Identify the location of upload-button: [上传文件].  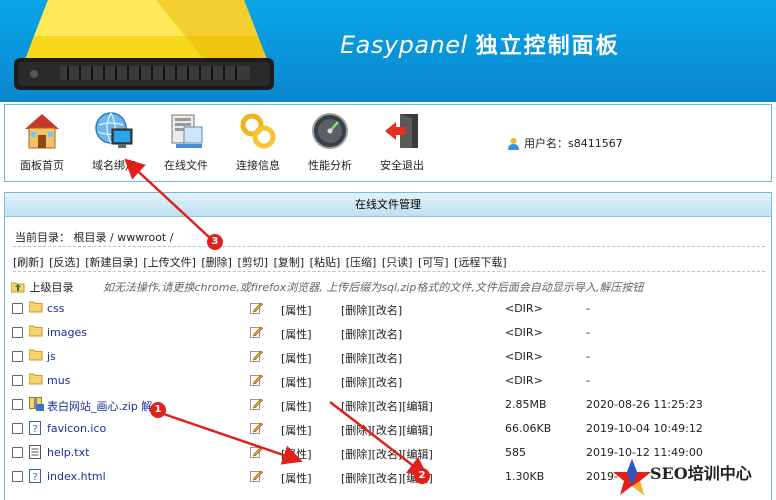
(169, 262).